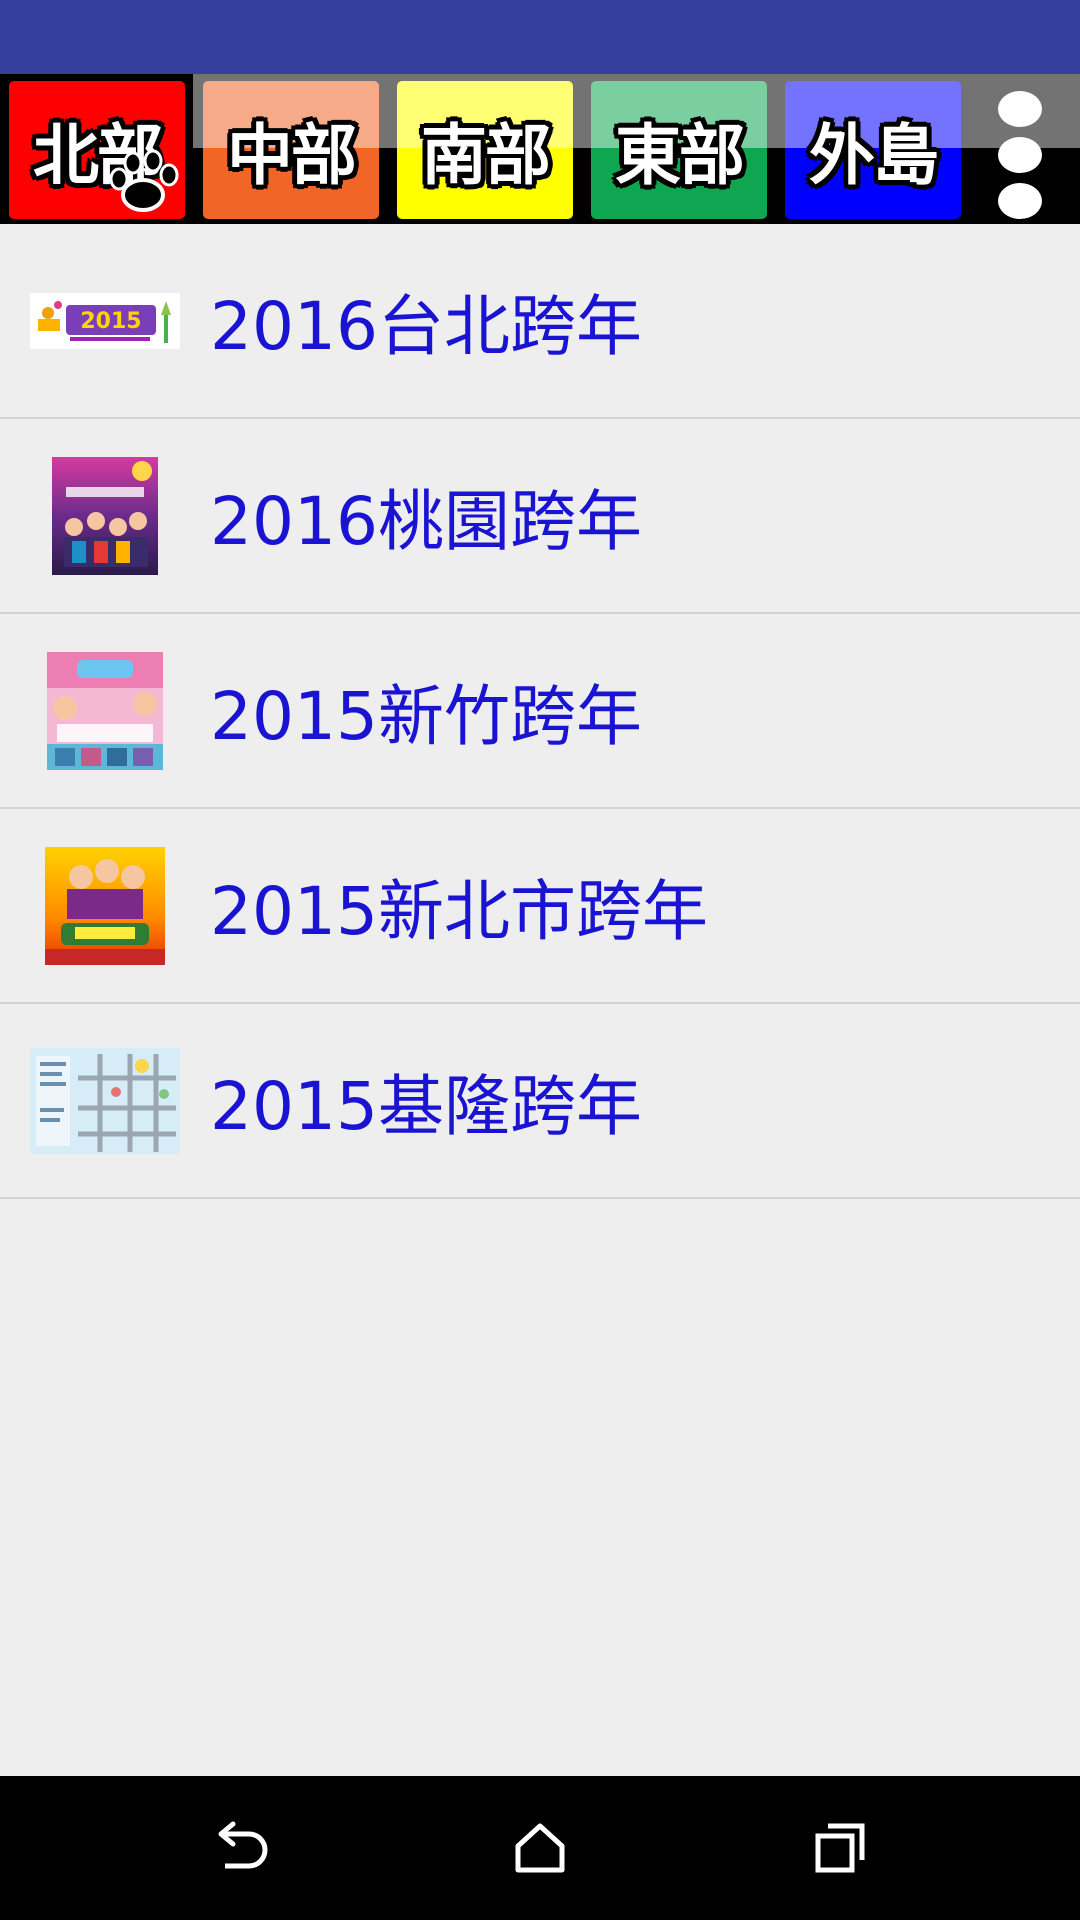  Describe the element at coordinates (486, 155) in the screenshot. I see `tab-south-label: 南部` at that location.